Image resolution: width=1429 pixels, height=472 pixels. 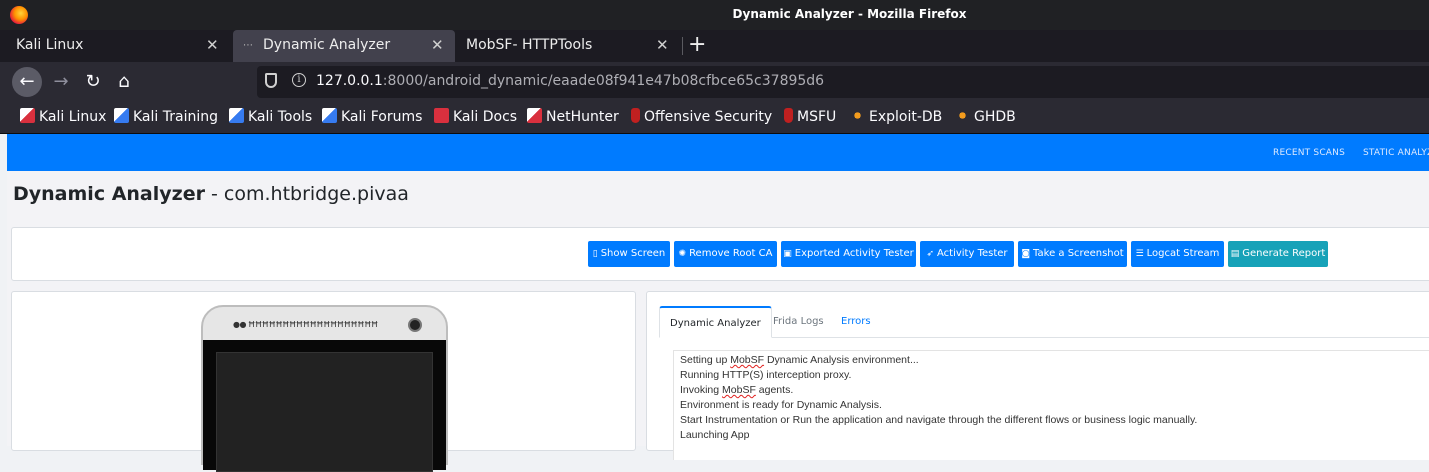 What do you see at coordinates (817, 117) in the screenshot?
I see `bookmark-label: MSFU` at bounding box center [817, 117].